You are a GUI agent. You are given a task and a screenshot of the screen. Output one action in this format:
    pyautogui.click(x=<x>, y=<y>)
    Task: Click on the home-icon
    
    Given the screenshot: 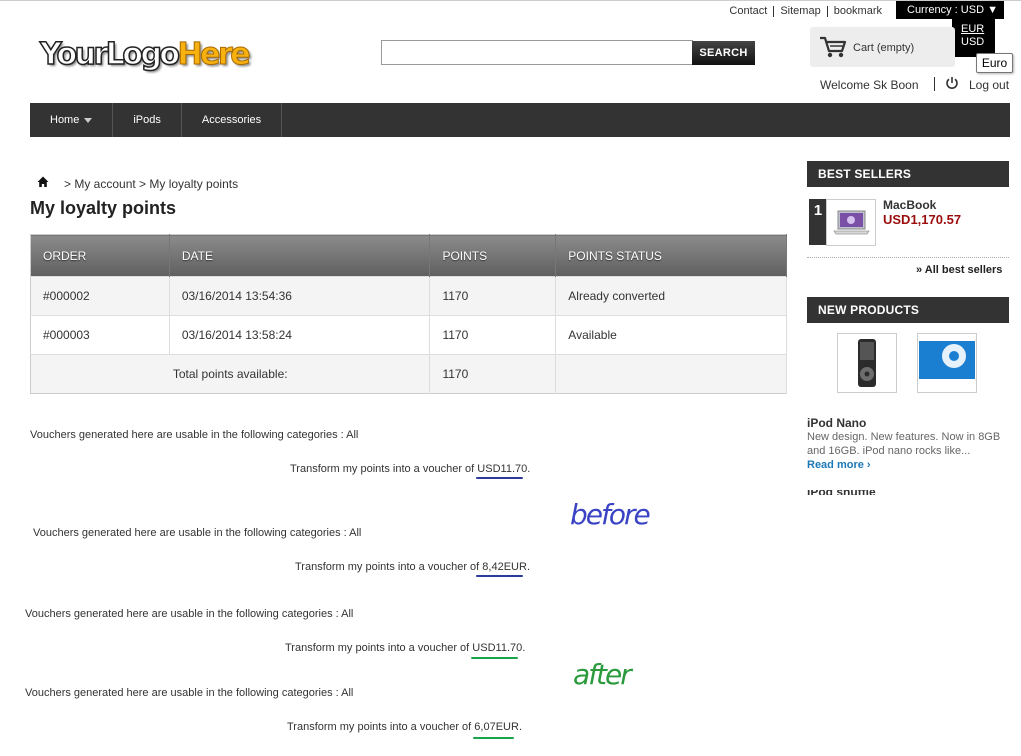 What is the action you would take?
    pyautogui.click(x=43, y=182)
    